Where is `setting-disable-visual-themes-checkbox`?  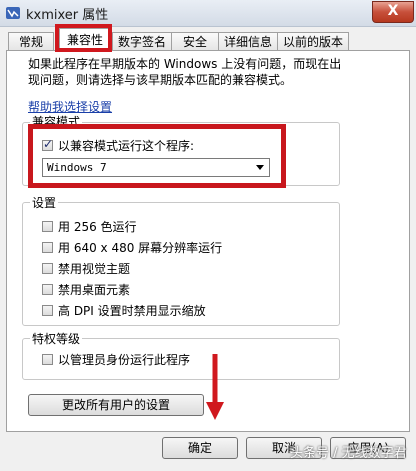 setting-disable-visual-themes-checkbox is located at coordinates (47, 268).